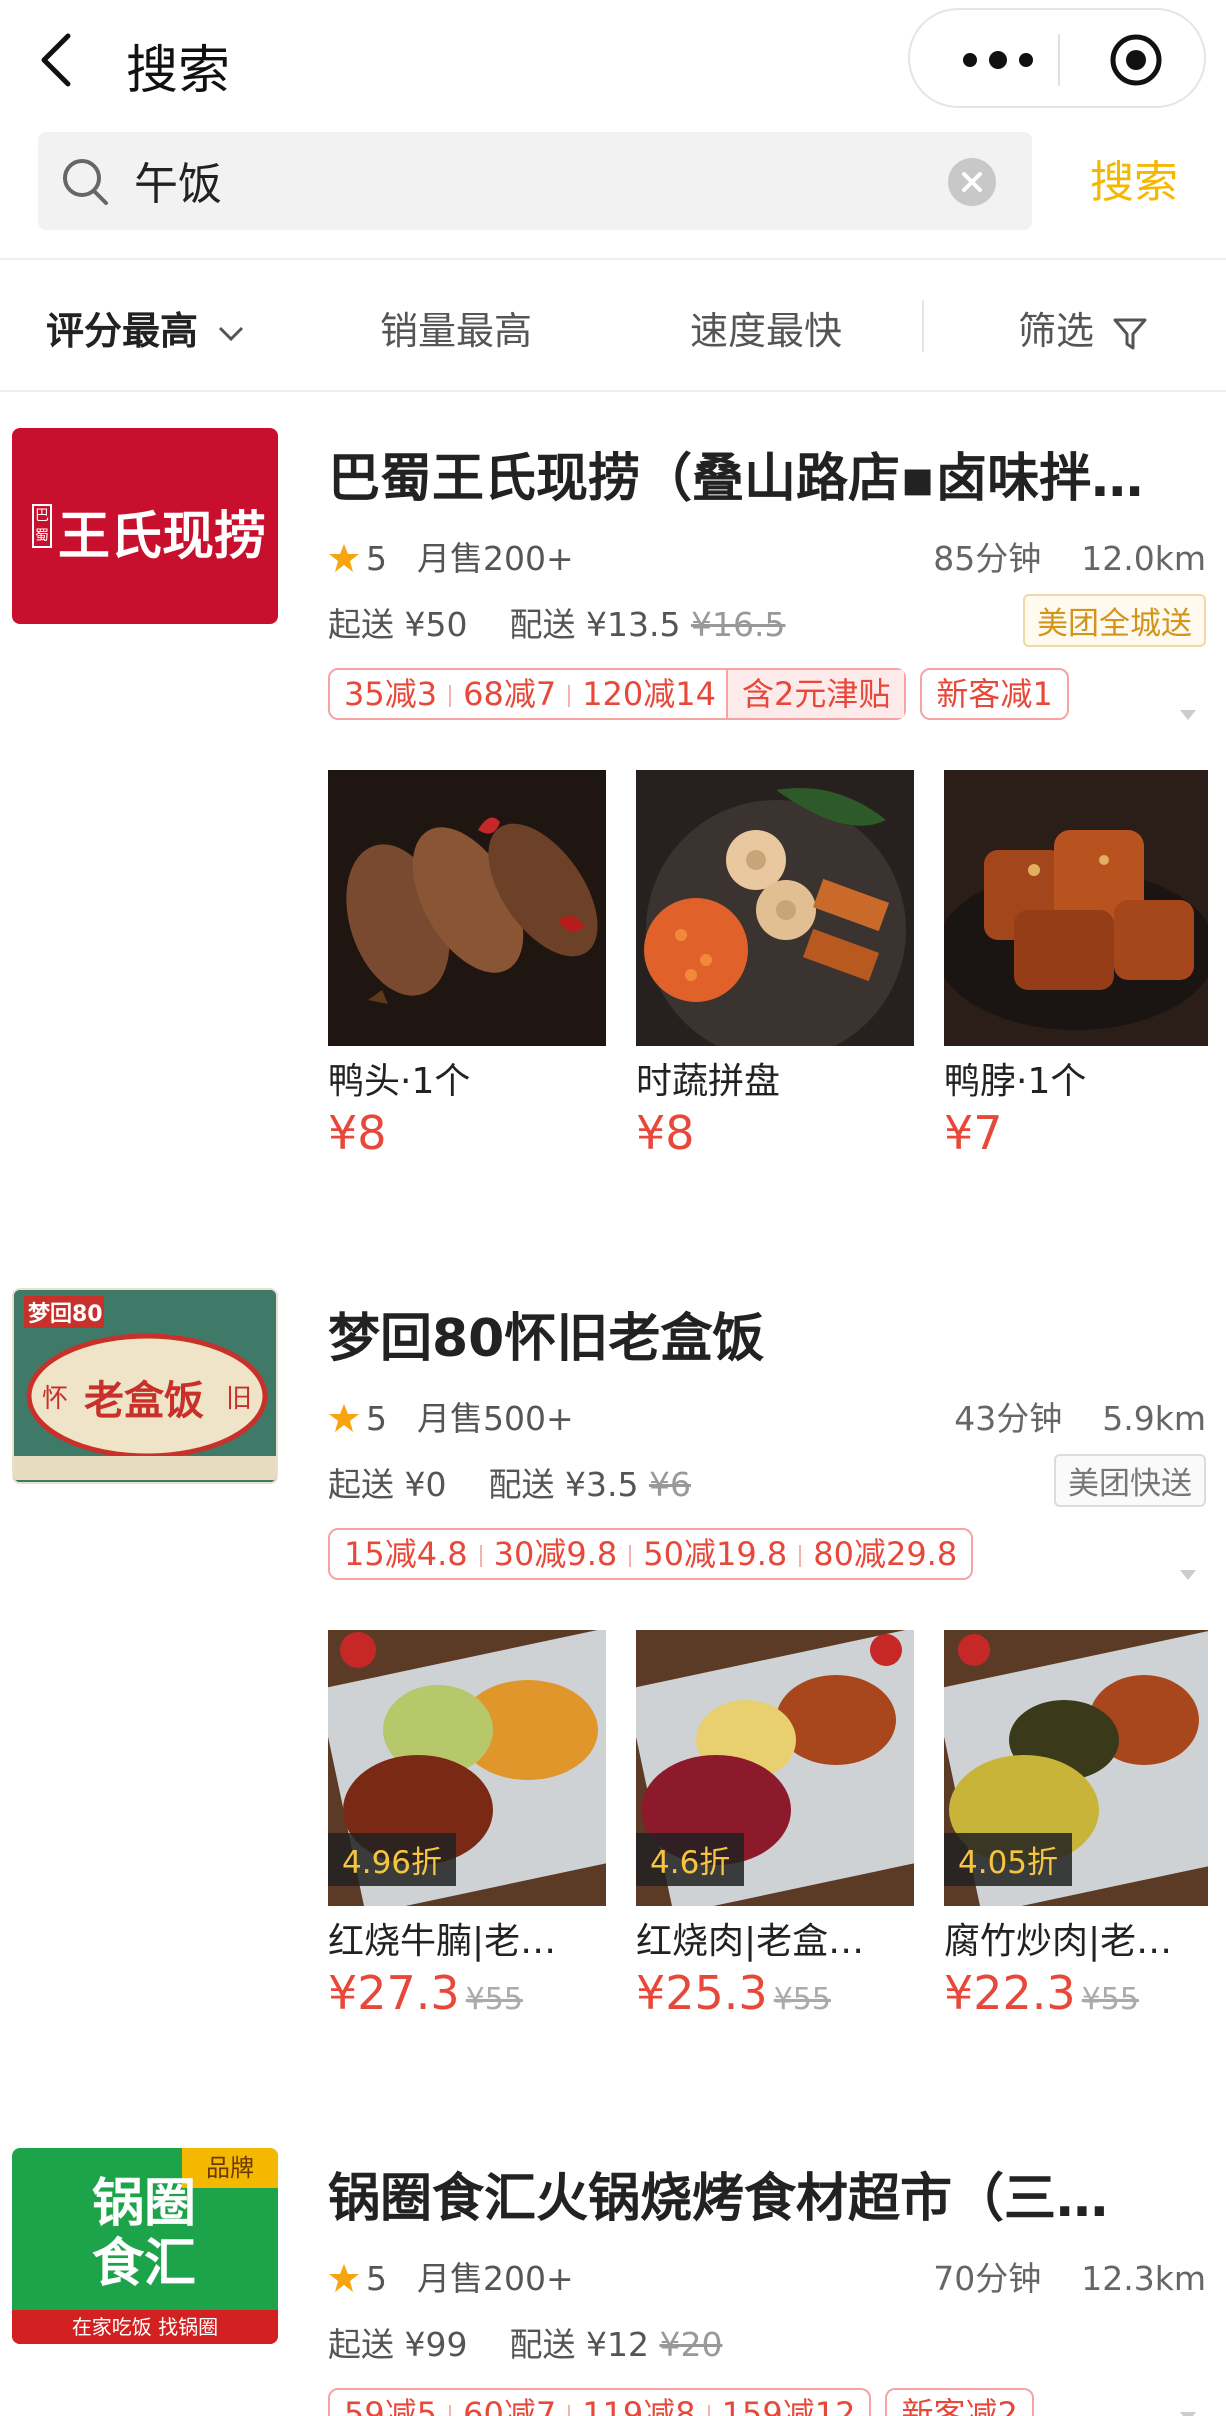 This screenshot has width=1226, height=2416. I want to click on min-order: 起送 ¥99, so click(398, 2344).